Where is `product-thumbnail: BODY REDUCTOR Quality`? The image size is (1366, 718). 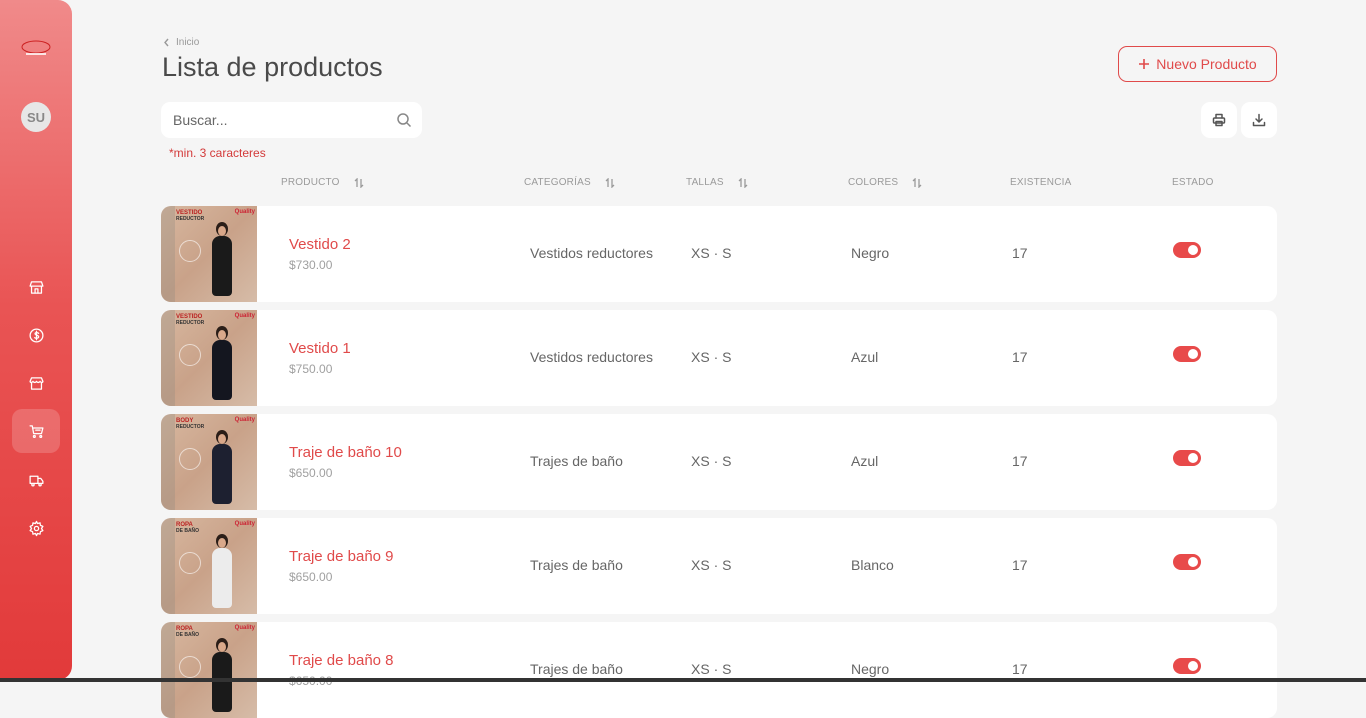 product-thumbnail: BODY REDUCTOR Quality is located at coordinates (209, 462).